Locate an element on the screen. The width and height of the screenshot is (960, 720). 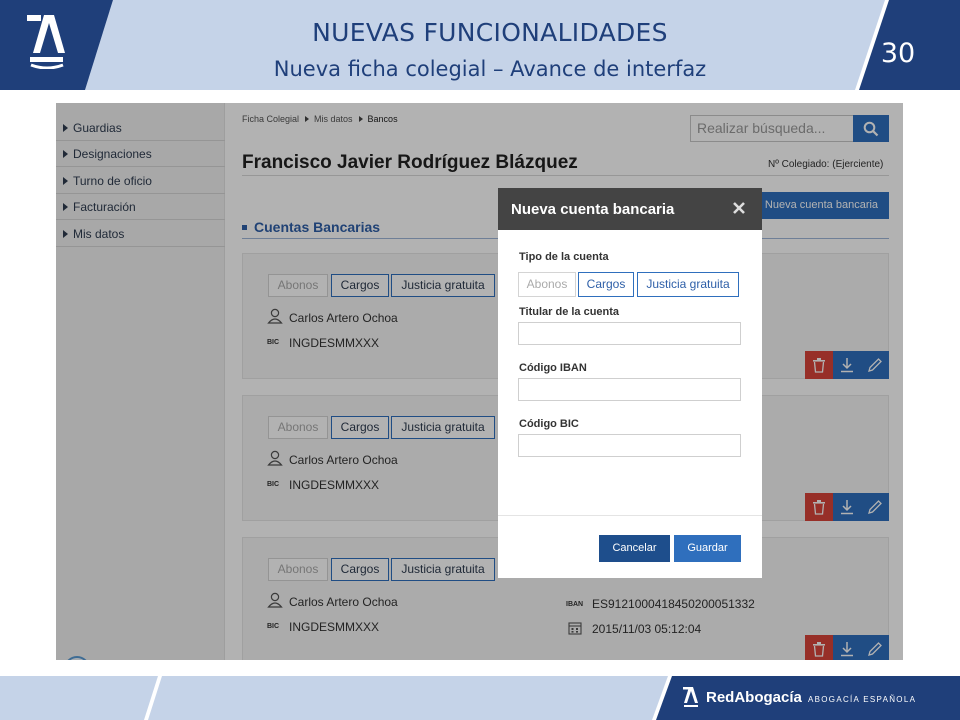
iban-label: Código IBAN is located at coordinates (553, 368).